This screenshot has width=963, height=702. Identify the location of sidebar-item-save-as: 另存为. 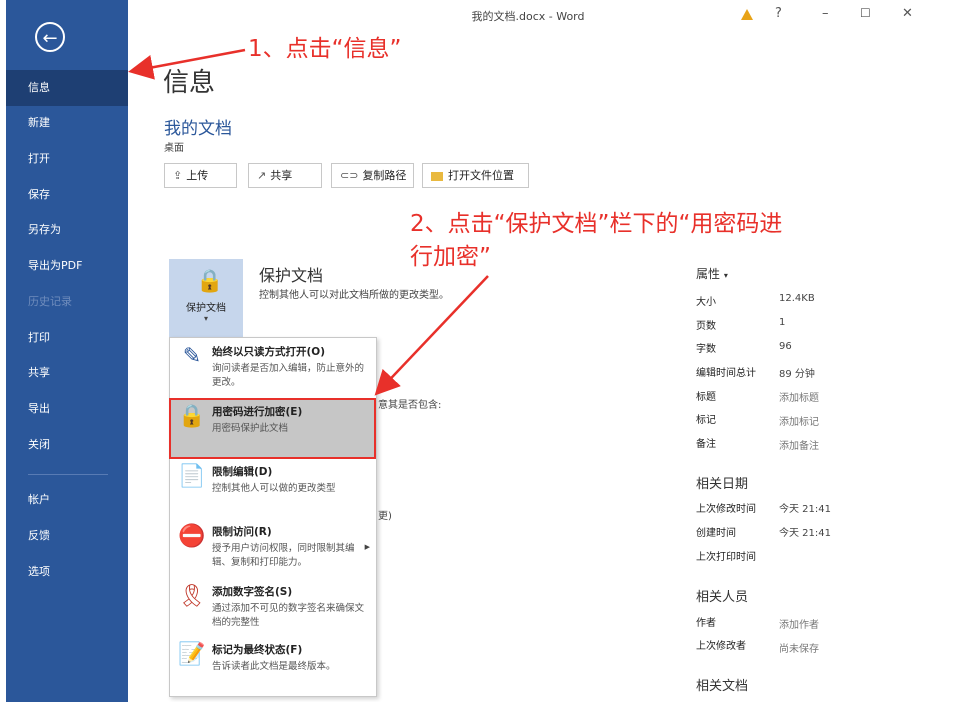
(67, 230).